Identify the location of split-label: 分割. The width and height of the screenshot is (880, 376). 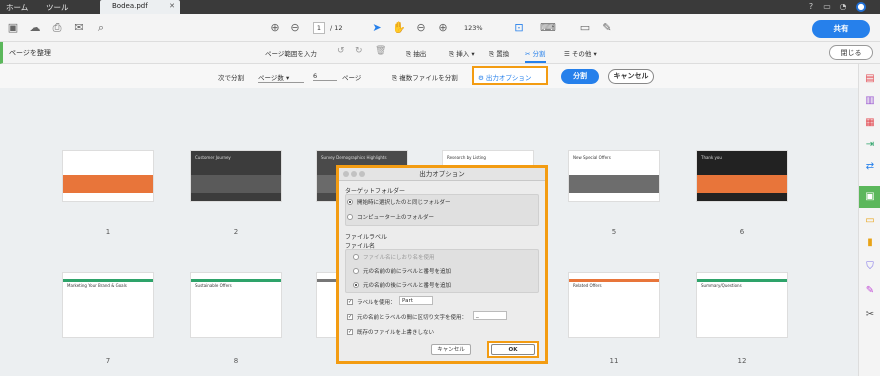
(539, 54).